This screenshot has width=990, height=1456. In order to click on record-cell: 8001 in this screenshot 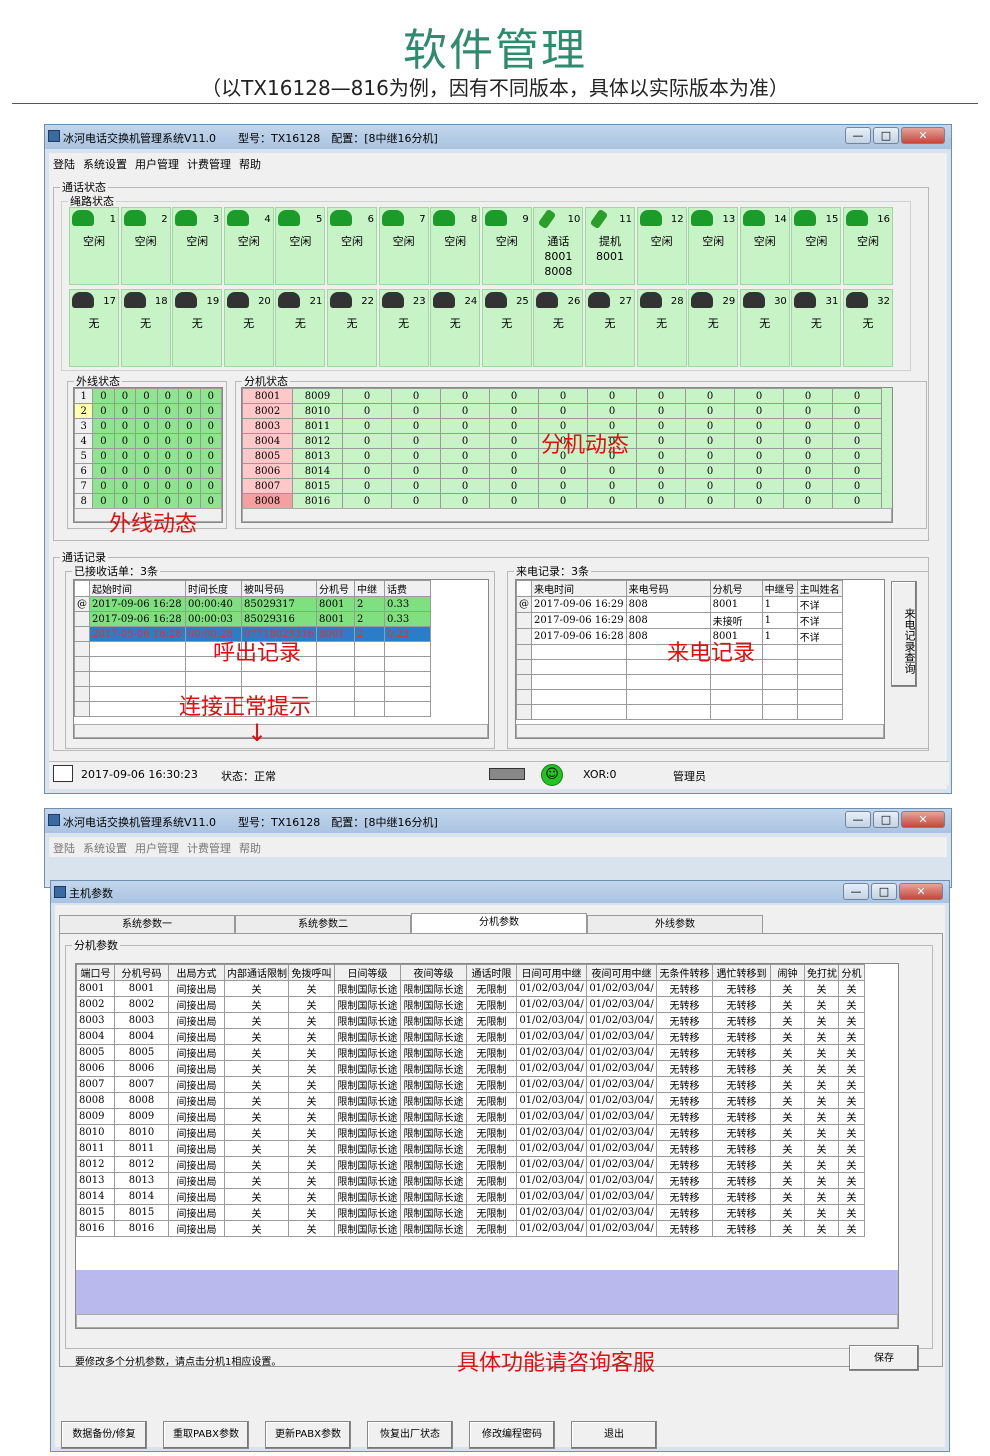, I will do `click(335, 619)`.